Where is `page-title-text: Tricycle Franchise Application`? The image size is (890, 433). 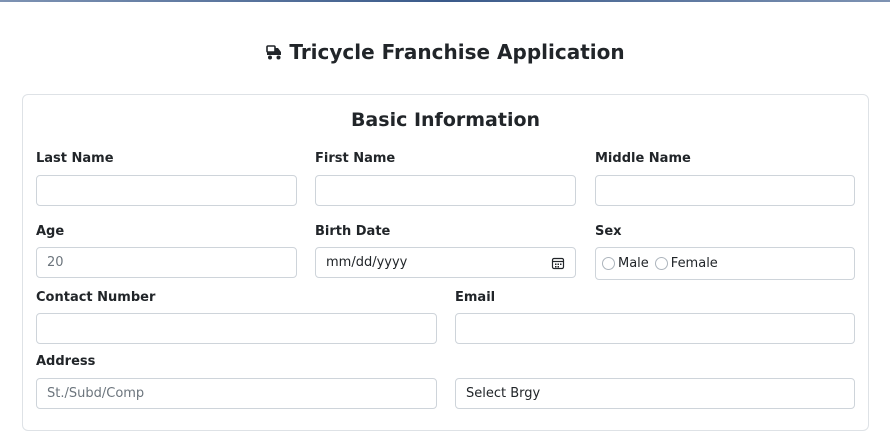 page-title-text: Tricycle Franchise Application is located at coordinates (457, 52).